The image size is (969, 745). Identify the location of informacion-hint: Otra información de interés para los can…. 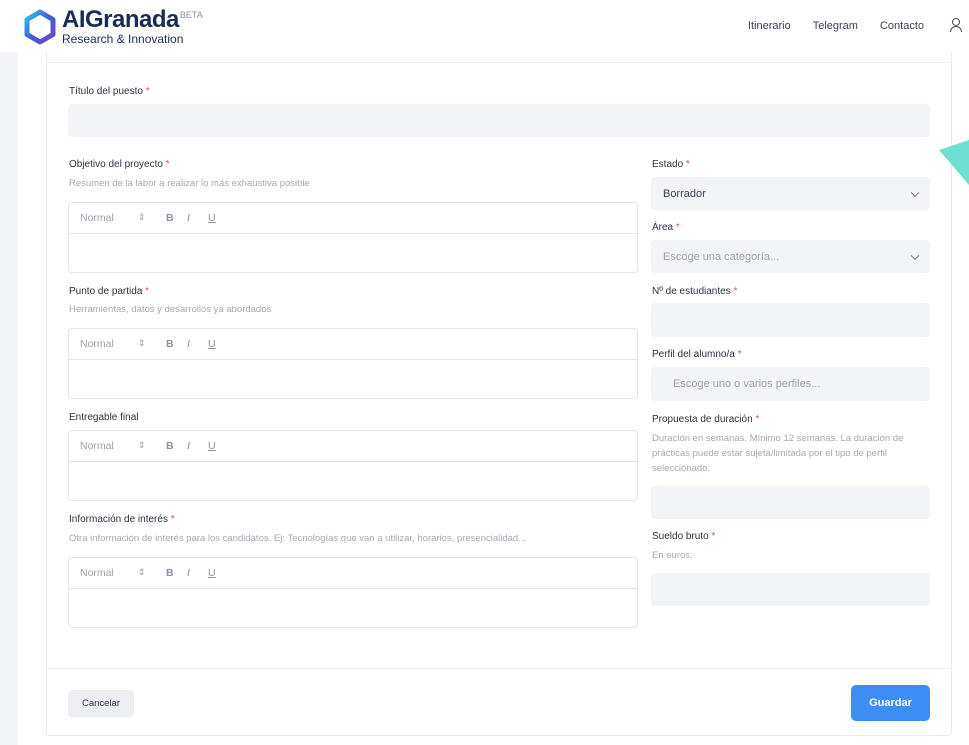
(298, 538).